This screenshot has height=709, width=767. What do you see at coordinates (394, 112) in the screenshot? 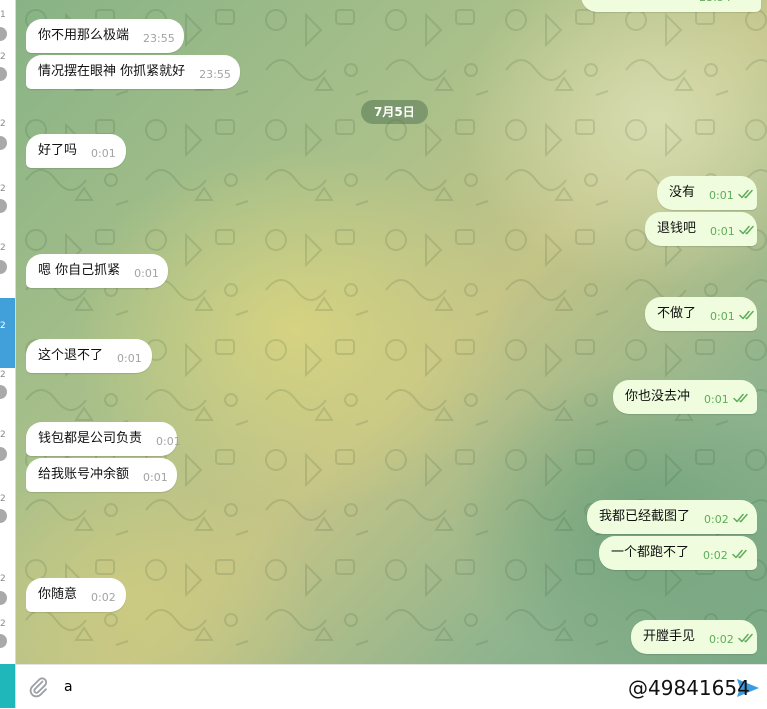
I see `date-separator: 7月5日` at bounding box center [394, 112].